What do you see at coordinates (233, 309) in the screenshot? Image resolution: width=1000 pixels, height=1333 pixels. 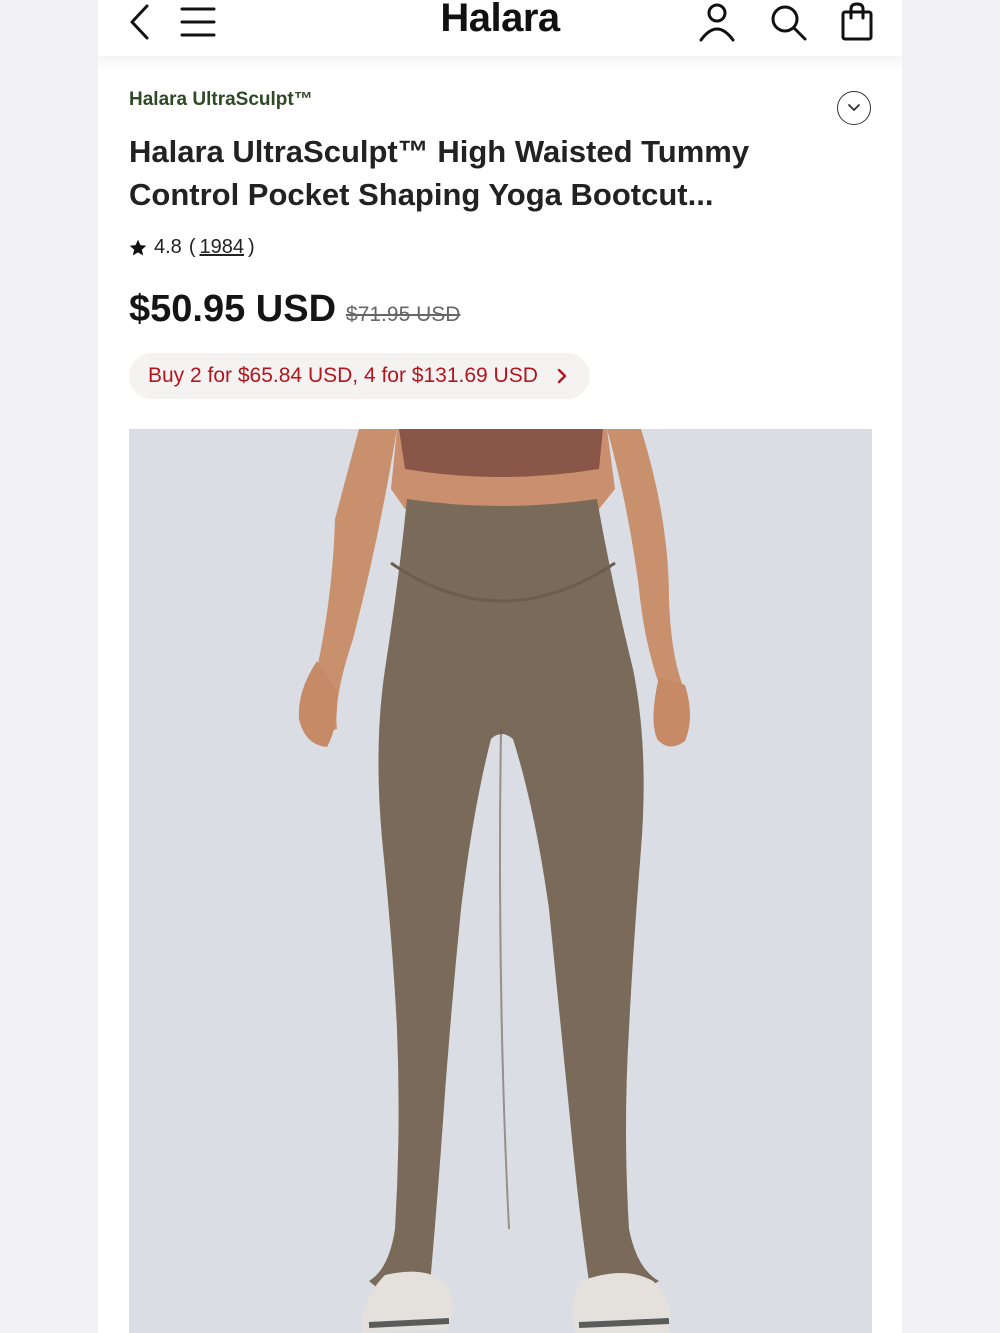 I see `current-price: $50.95 USD` at bounding box center [233, 309].